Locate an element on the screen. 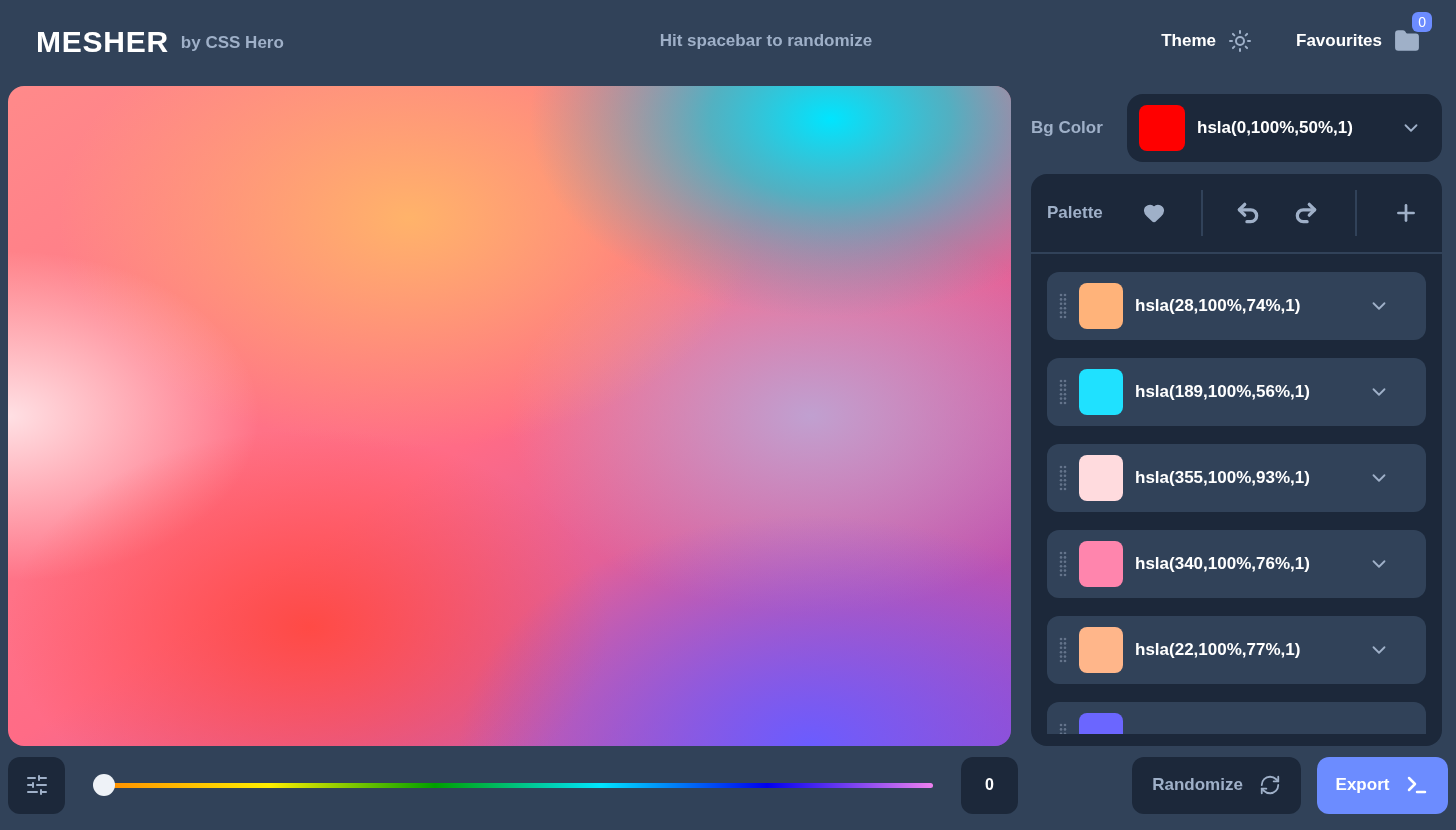  palette-color-row: hsla(28,100%,74%,1) is located at coordinates (1236, 306).